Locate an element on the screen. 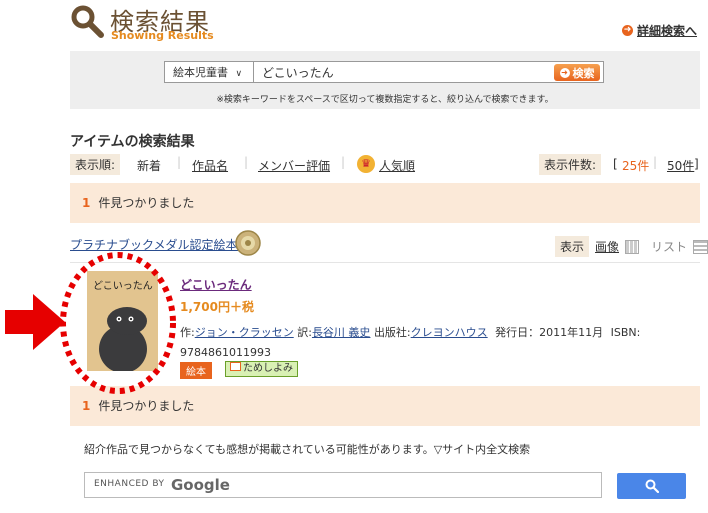  list-icon is located at coordinates (700, 246).